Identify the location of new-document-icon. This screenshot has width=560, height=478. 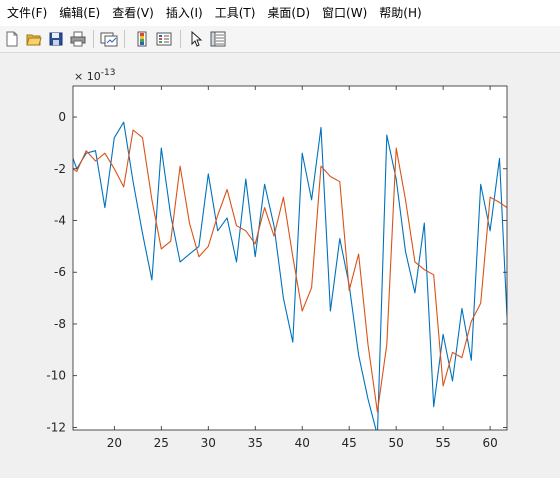
(12, 39).